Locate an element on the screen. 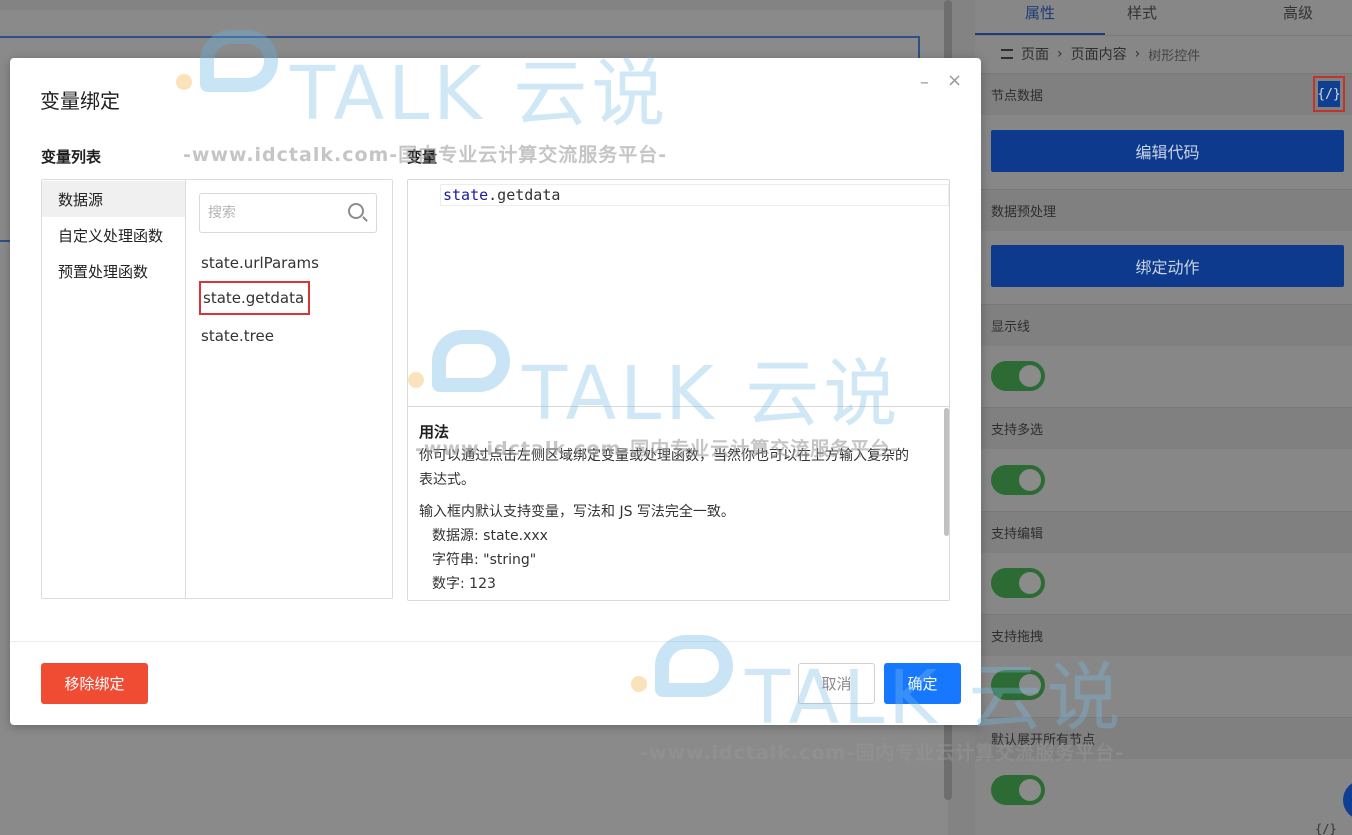 The width and height of the screenshot is (1352, 835). row-label: 支持编辑 is located at coordinates (1017, 534).